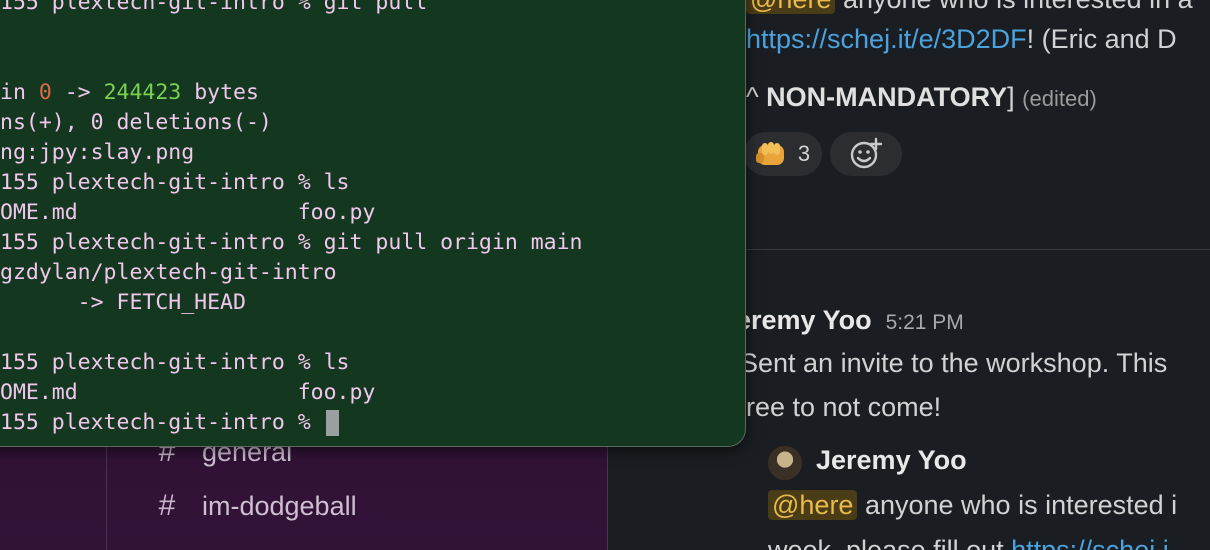 The image size is (1210, 550). I want to click on fist-bump-icon, so click(769, 153).